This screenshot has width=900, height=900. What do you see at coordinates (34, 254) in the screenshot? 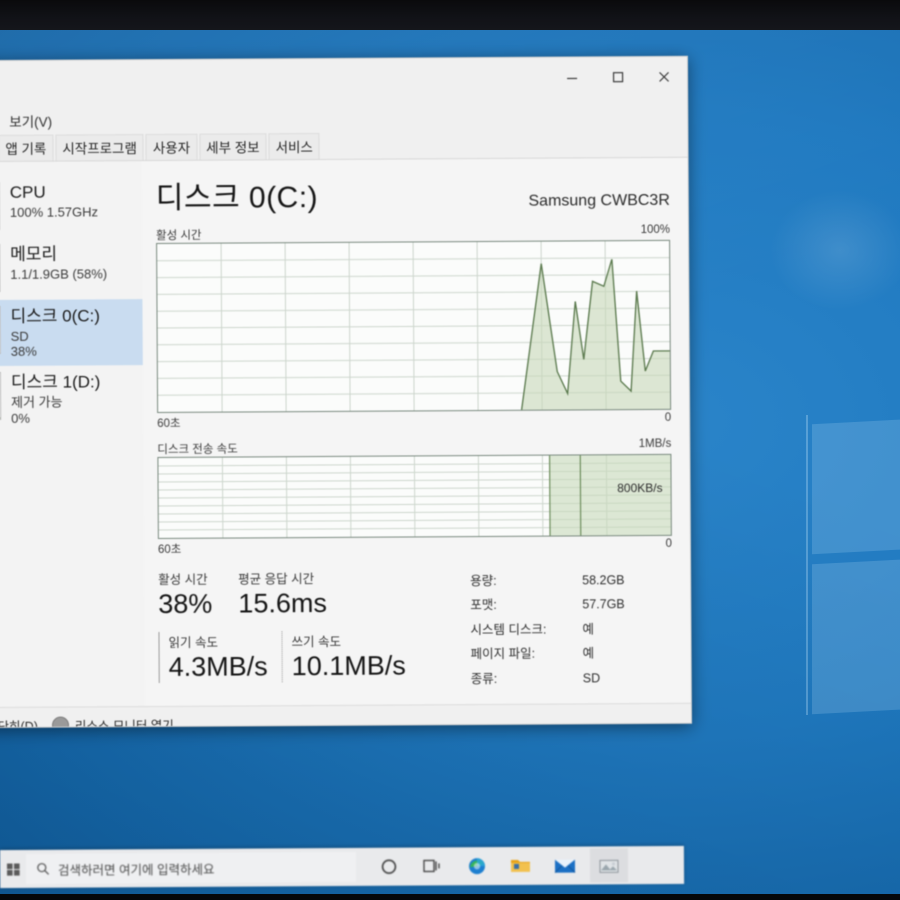
I see `sidebar-item-label: 메모리` at bounding box center [34, 254].